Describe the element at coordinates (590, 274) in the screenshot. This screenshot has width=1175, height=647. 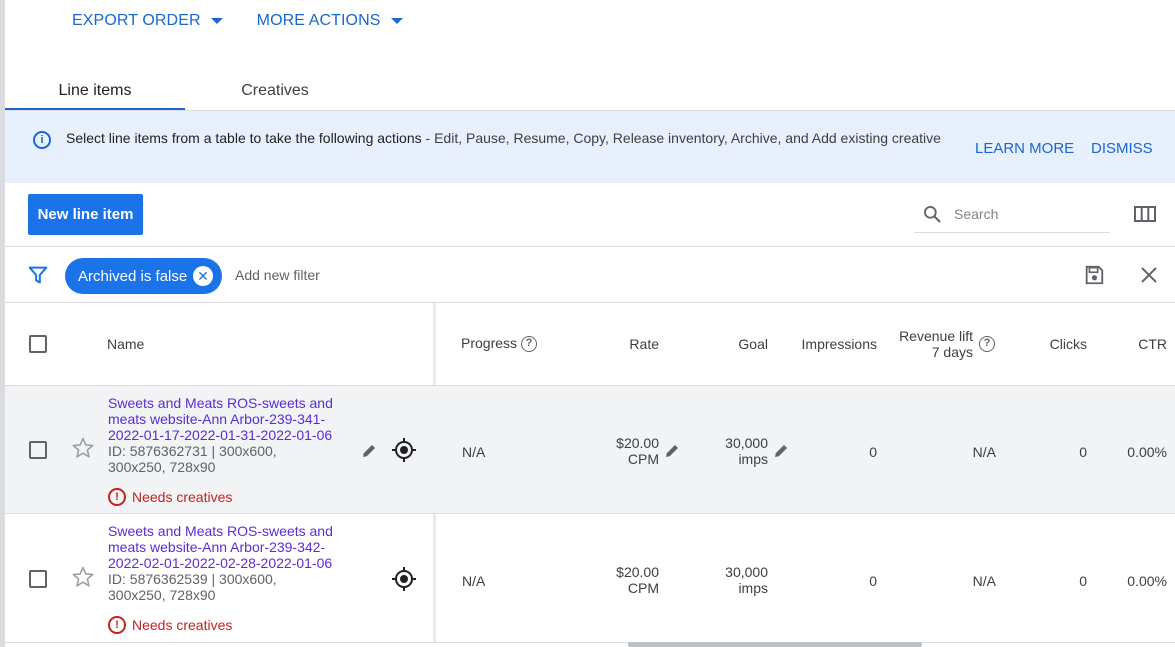
I see `filter-bar: Archived is false ✕ Add new filter` at that location.